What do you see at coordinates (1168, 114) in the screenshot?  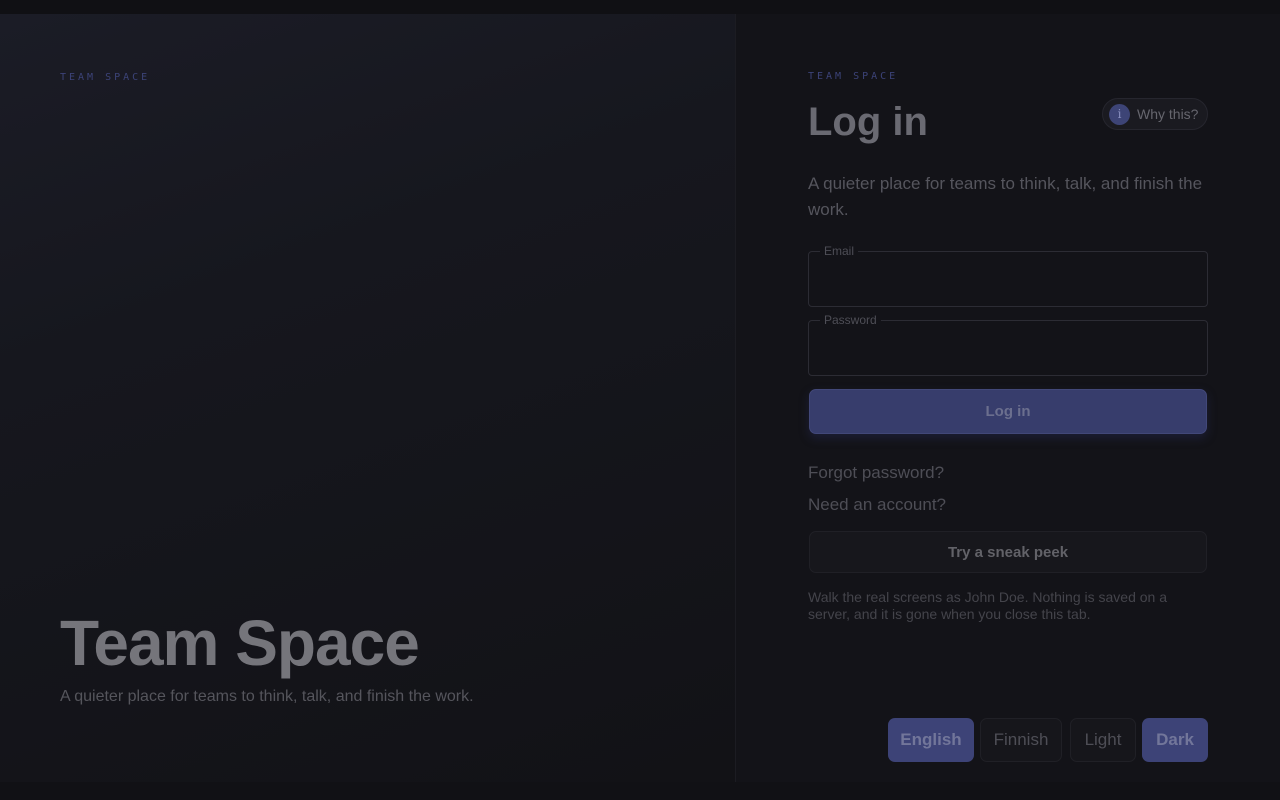 I see `why-this-label: Why this?` at bounding box center [1168, 114].